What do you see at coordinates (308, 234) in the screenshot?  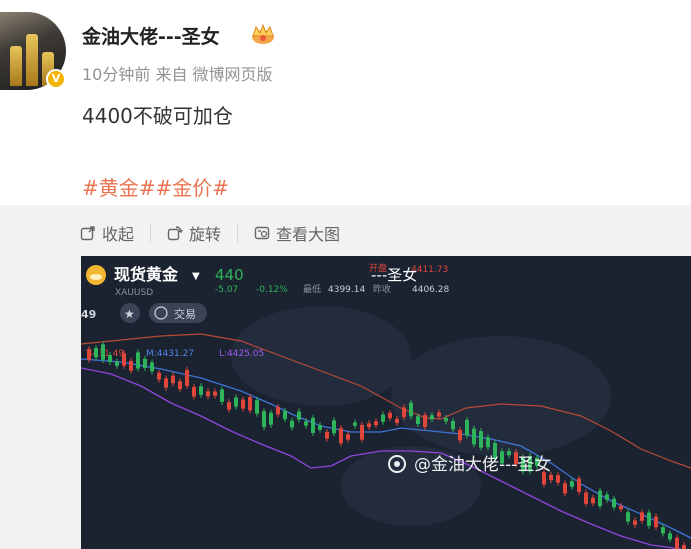 I see `view-large-label: 查看大图` at bounding box center [308, 234].